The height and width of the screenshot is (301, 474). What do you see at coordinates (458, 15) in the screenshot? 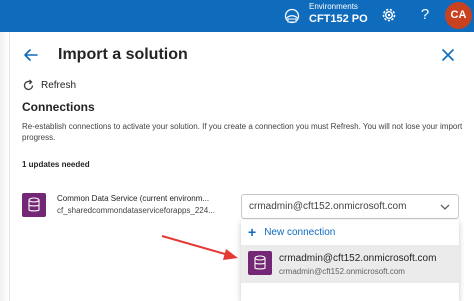
I see `avatar: CA` at bounding box center [458, 15].